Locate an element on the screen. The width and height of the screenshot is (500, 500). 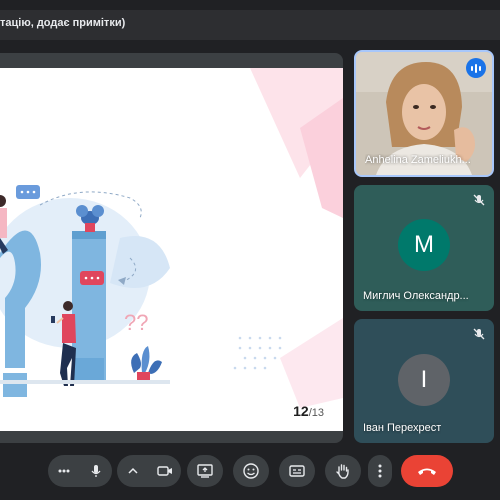
avatar: M is located at coordinates (424, 245).